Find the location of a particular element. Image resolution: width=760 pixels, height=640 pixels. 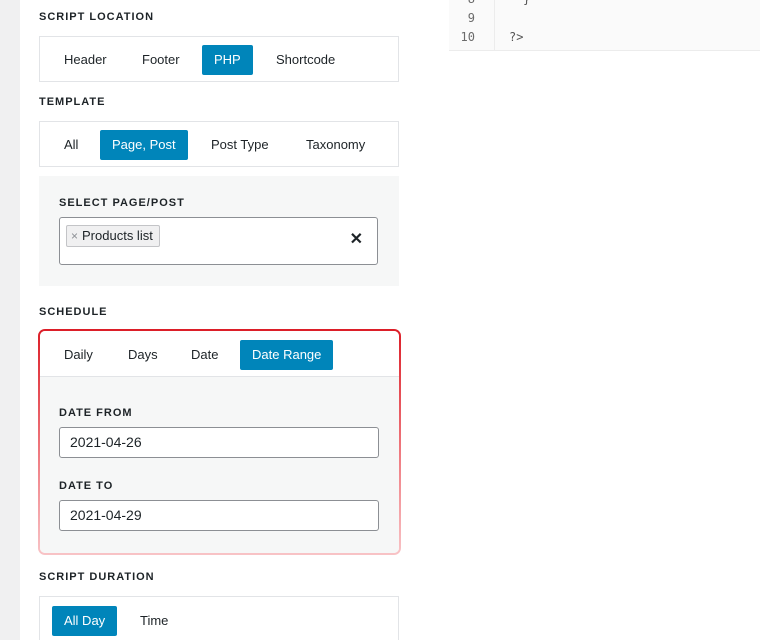

code-line: } is located at coordinates (526, 3).